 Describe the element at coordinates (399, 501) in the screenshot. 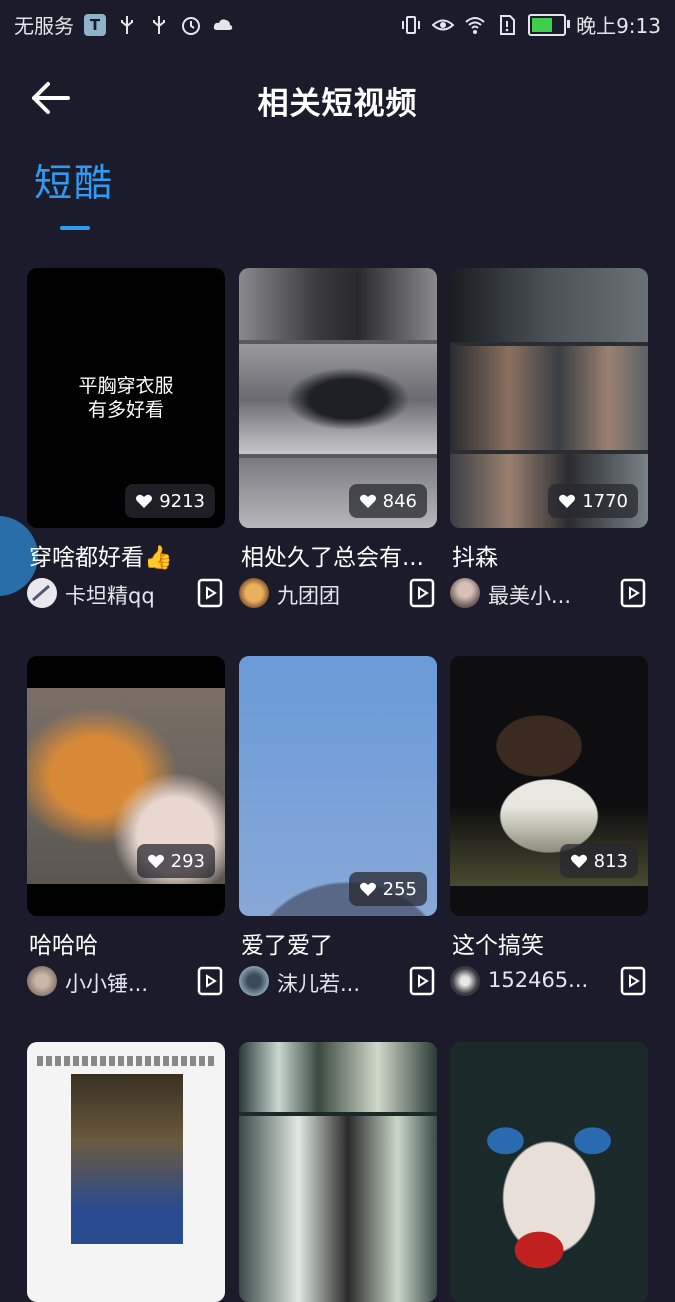

I see `like-count: 846` at that location.